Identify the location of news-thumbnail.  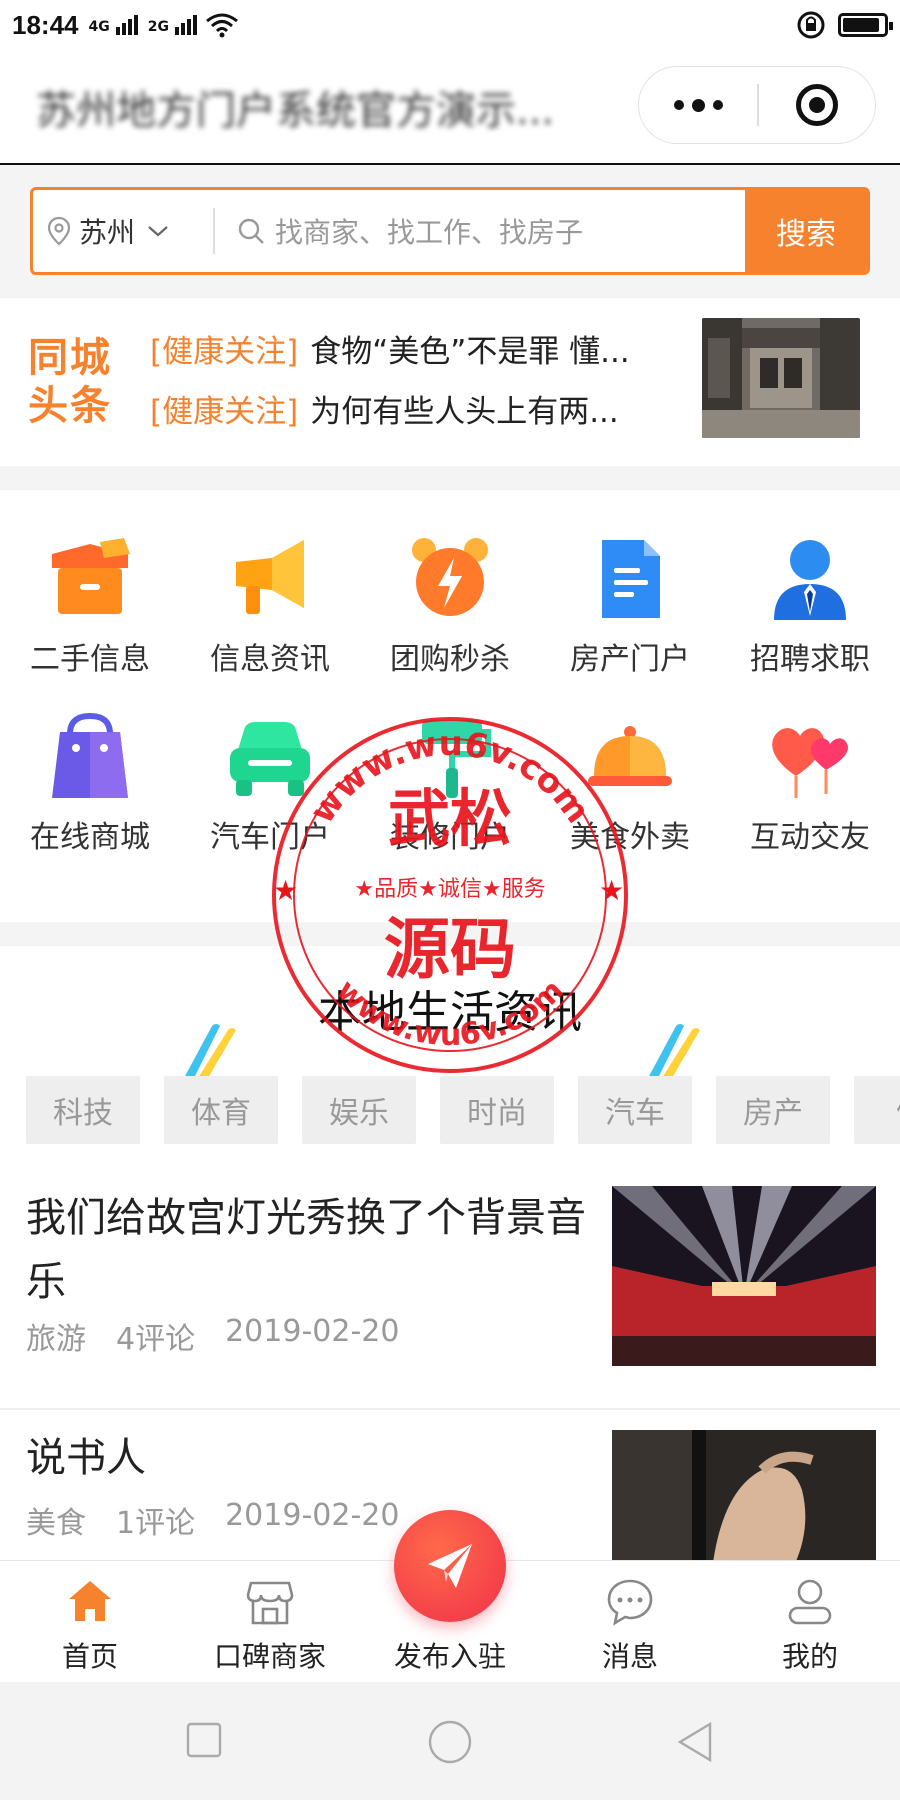
(744, 1500).